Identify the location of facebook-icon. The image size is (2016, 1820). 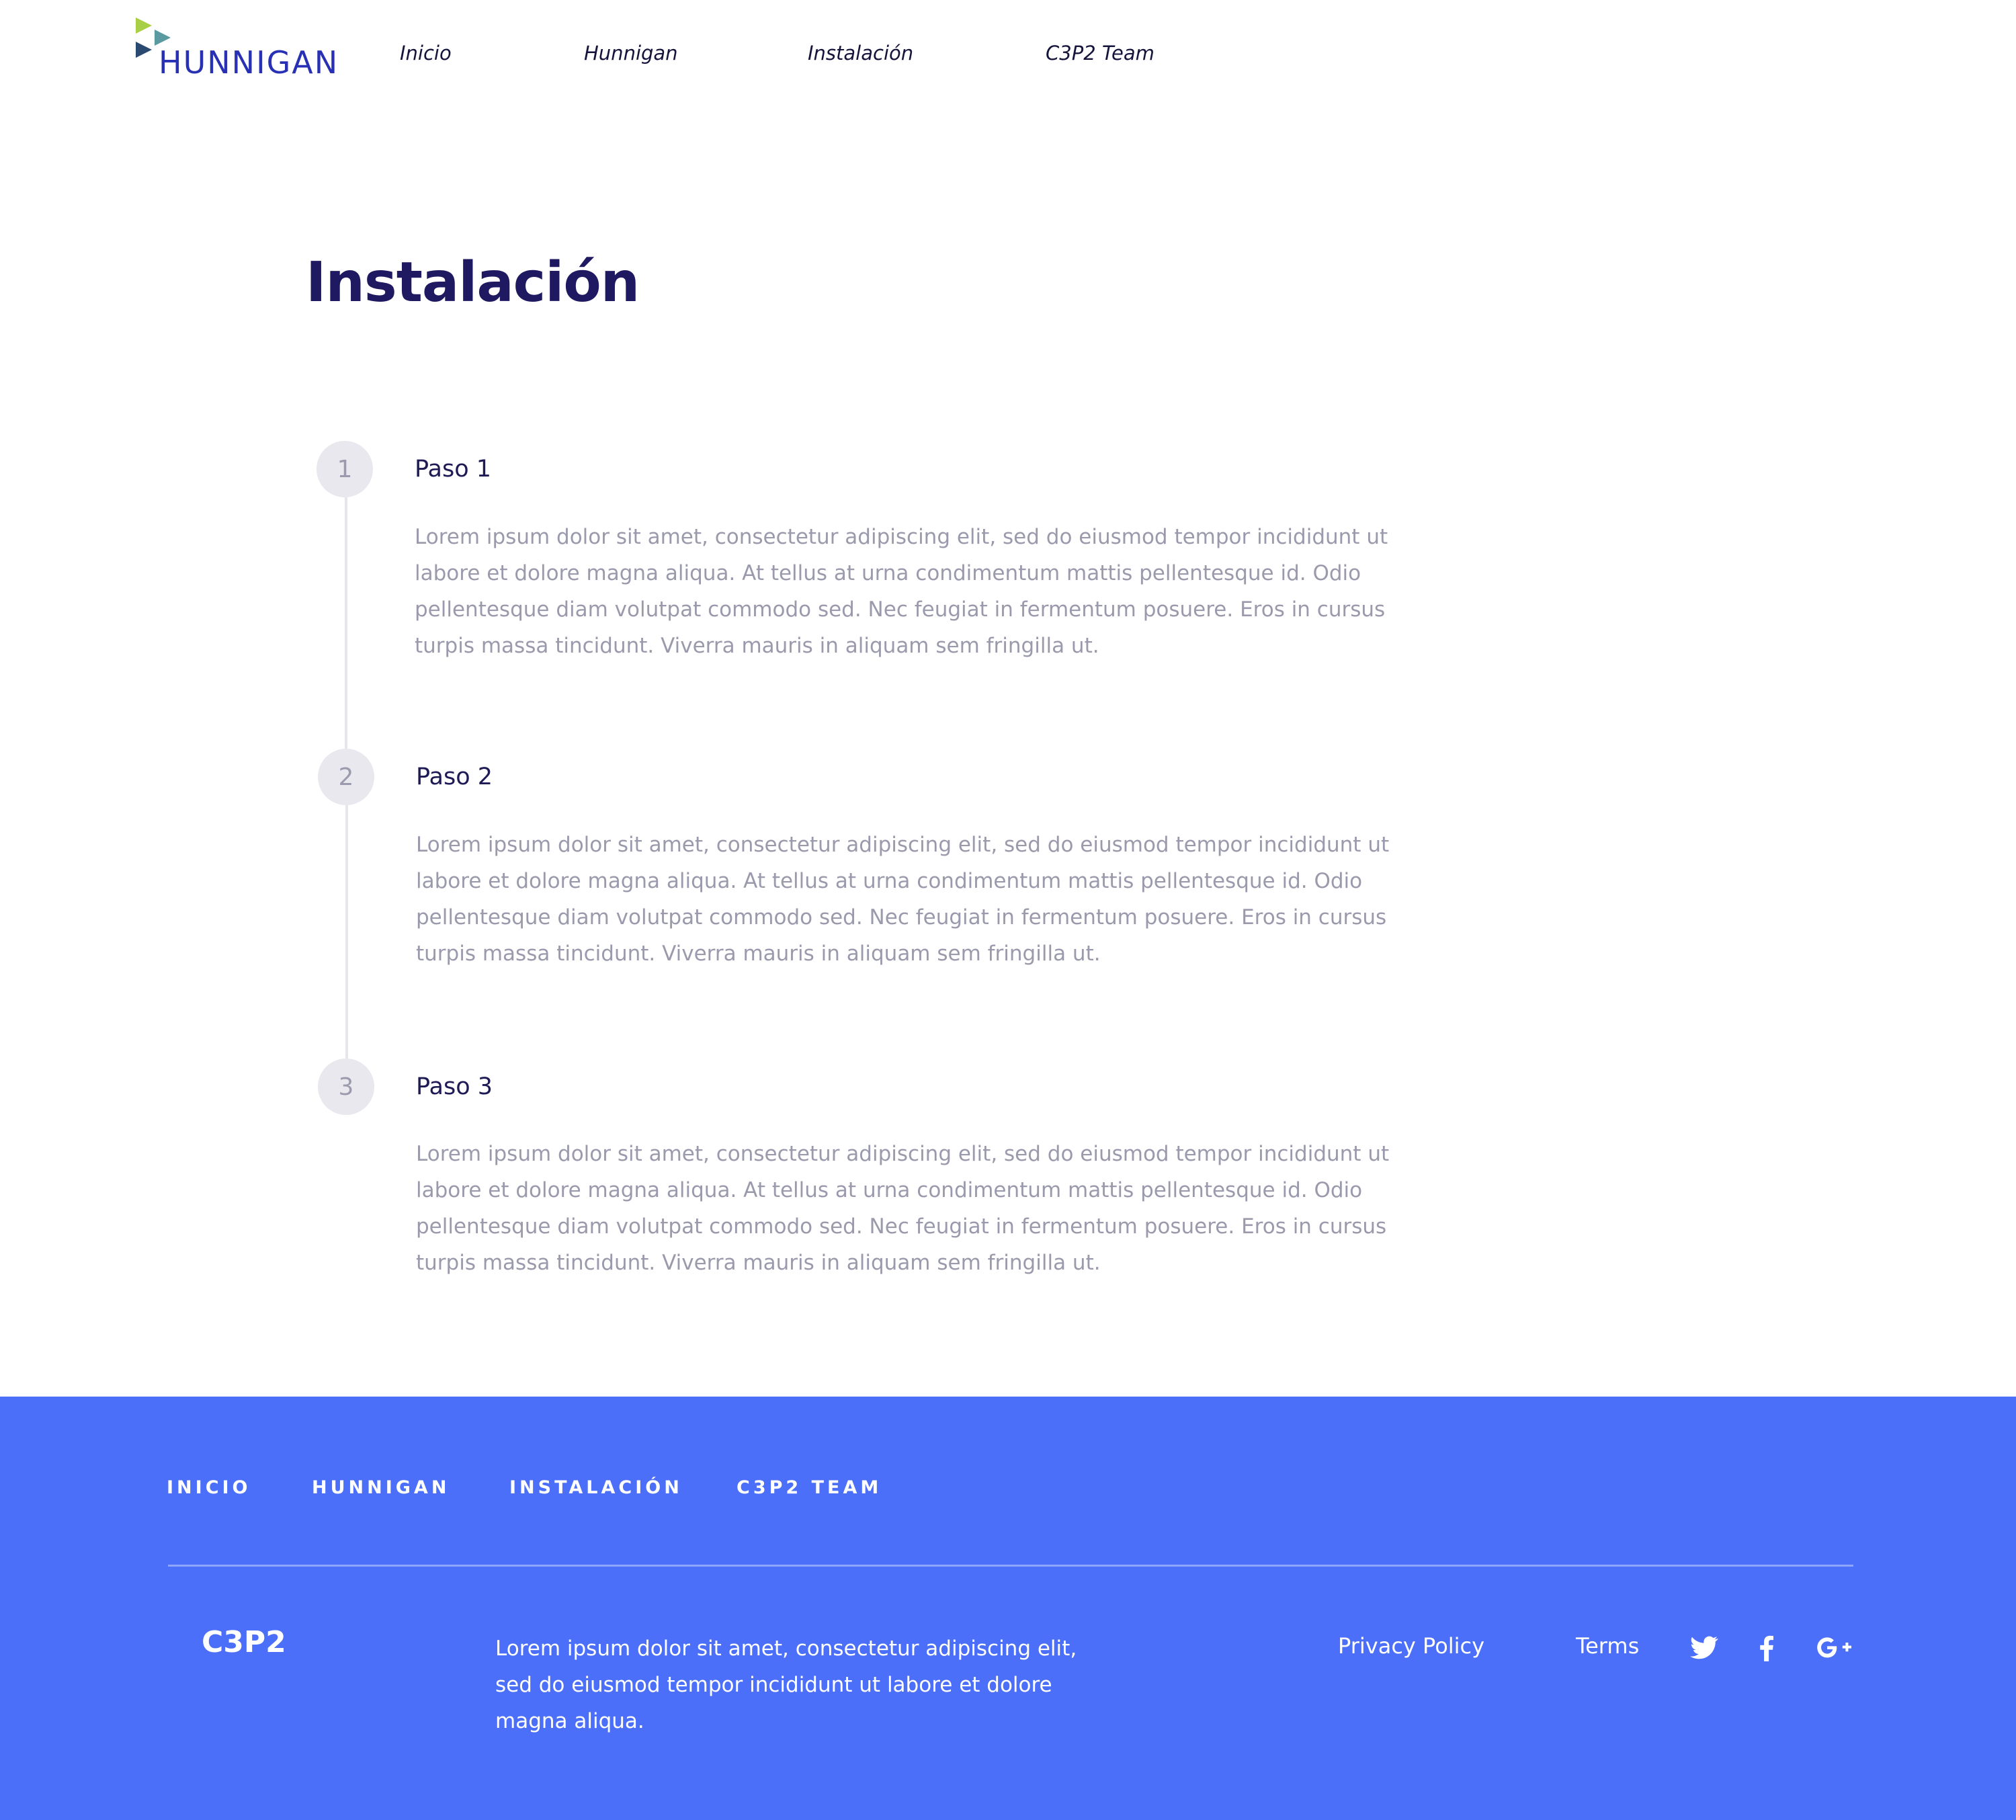
(1766, 1647).